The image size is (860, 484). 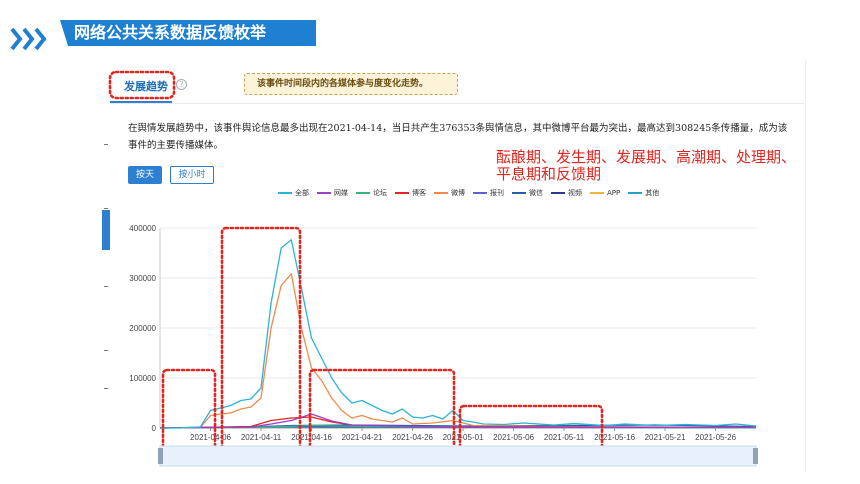 What do you see at coordinates (463, 437) in the screenshot?
I see `x-tick-label: 2021-05-01` at bounding box center [463, 437].